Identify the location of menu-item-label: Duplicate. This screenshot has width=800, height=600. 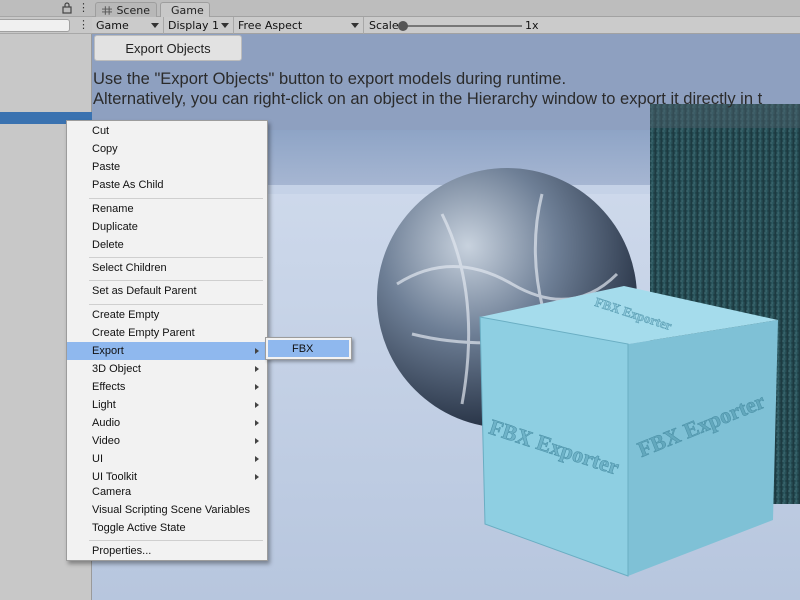
(115, 227).